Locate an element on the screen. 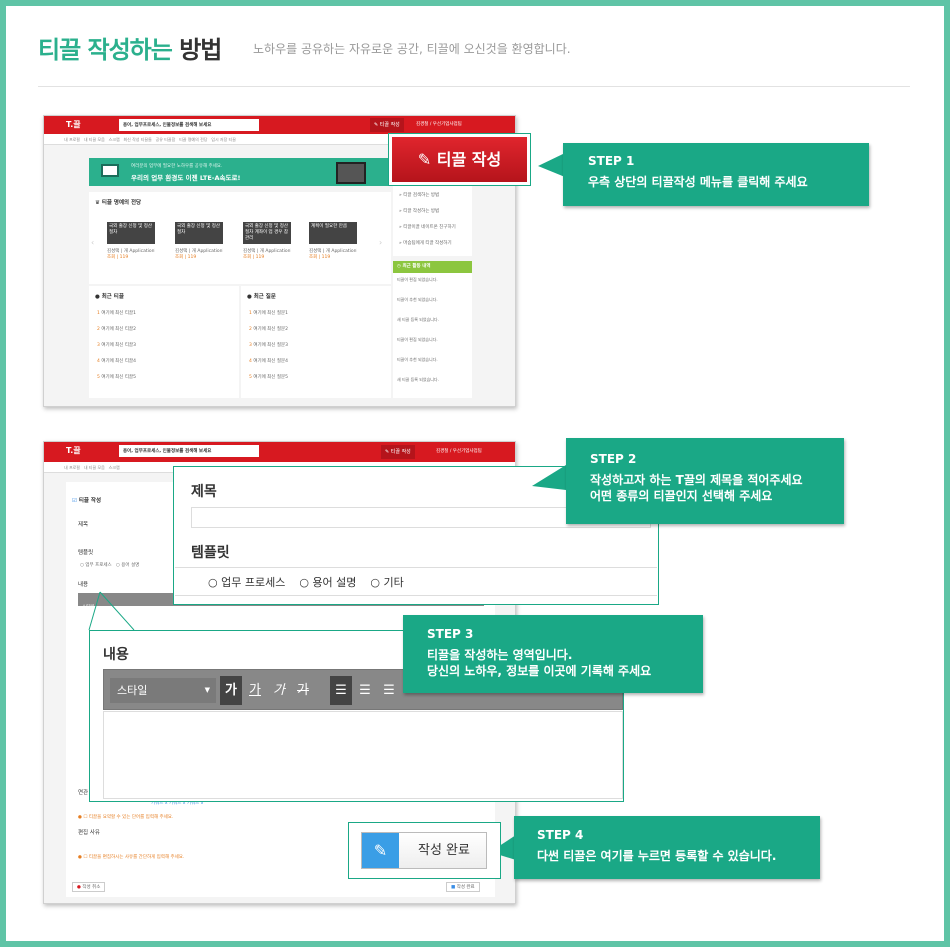  step3-desc: 티끌을 작성하는 영역입니다. 당신의 노하우, 정보를 이곳에 기록해 주세요 is located at coordinates (539, 663).